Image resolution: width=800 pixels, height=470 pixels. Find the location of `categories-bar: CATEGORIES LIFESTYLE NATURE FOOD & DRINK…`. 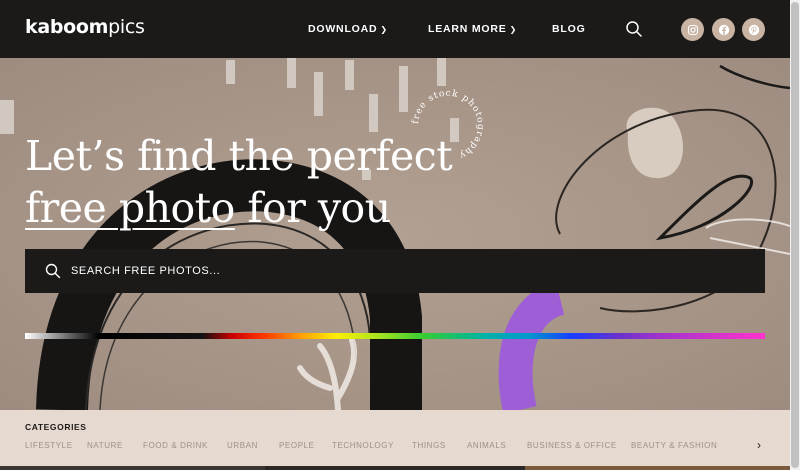

categories-bar: CATEGORIES LIFESTYLE NATURE FOOD & DRINK… is located at coordinates (395, 438).